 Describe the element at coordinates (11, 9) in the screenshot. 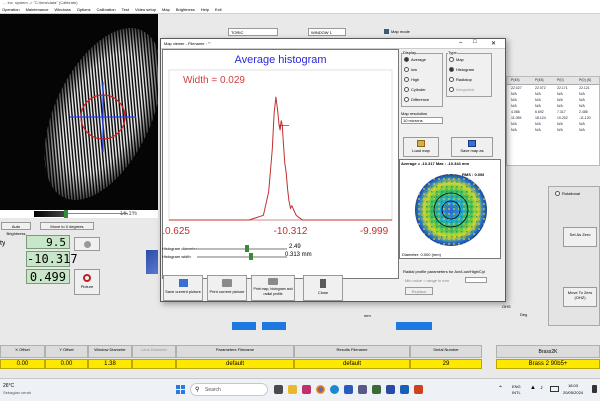

I see `menu-item: Operation` at that location.